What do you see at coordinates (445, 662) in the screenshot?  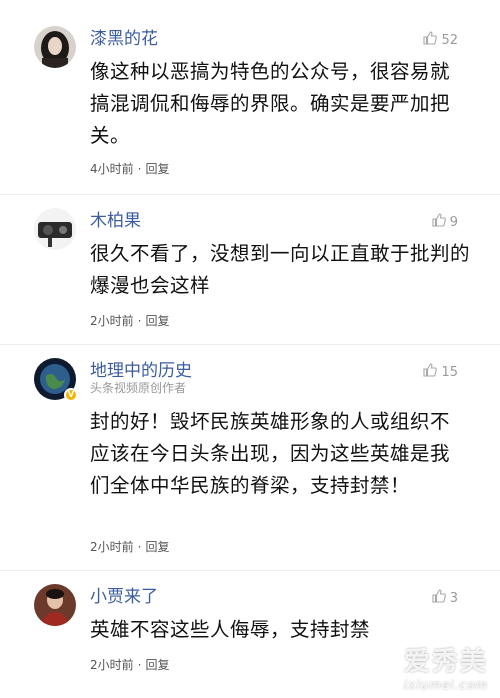 I see `watermark-text: 爱秀美` at bounding box center [445, 662].